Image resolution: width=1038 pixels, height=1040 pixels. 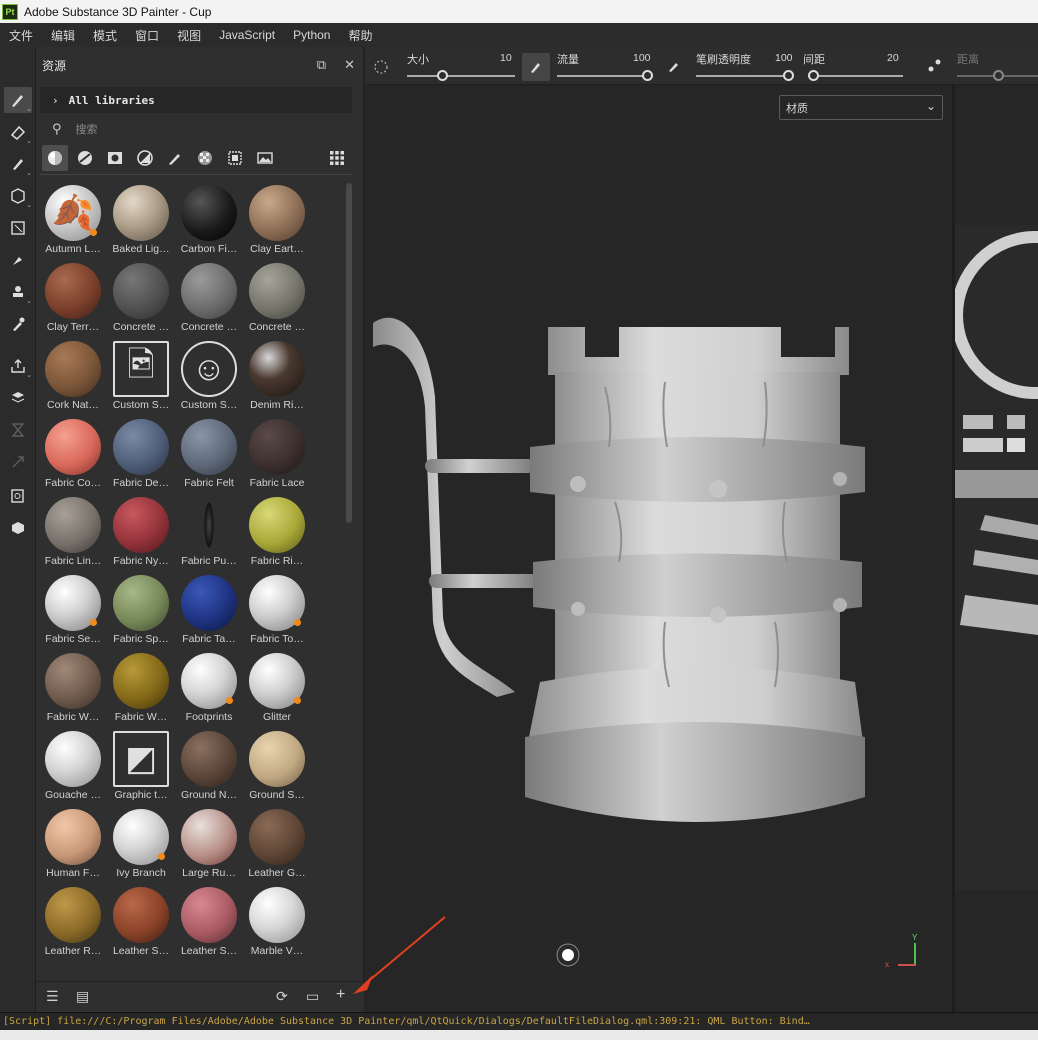 What do you see at coordinates (861, 107) in the screenshot?
I see `channel-mode-dropdown: 材质 ⌄` at bounding box center [861, 107].